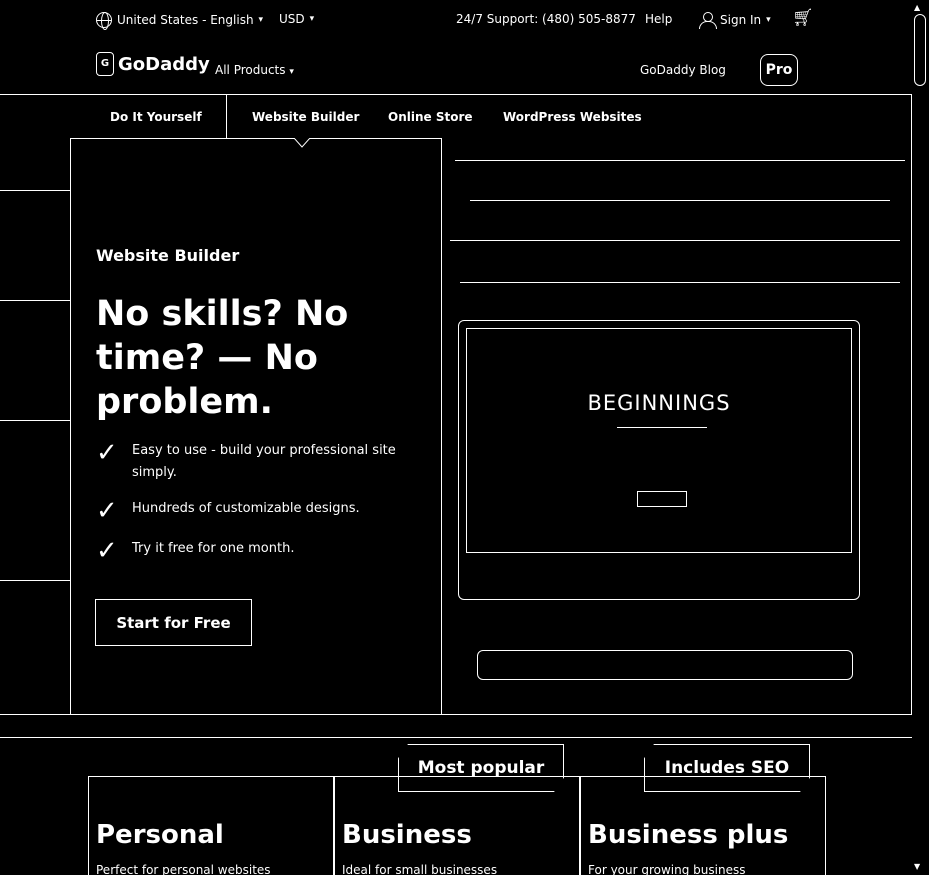 Image resolution: width=929 pixels, height=875 pixels. What do you see at coordinates (920, 437) in the screenshot?
I see `scrollbar` at bounding box center [920, 437].